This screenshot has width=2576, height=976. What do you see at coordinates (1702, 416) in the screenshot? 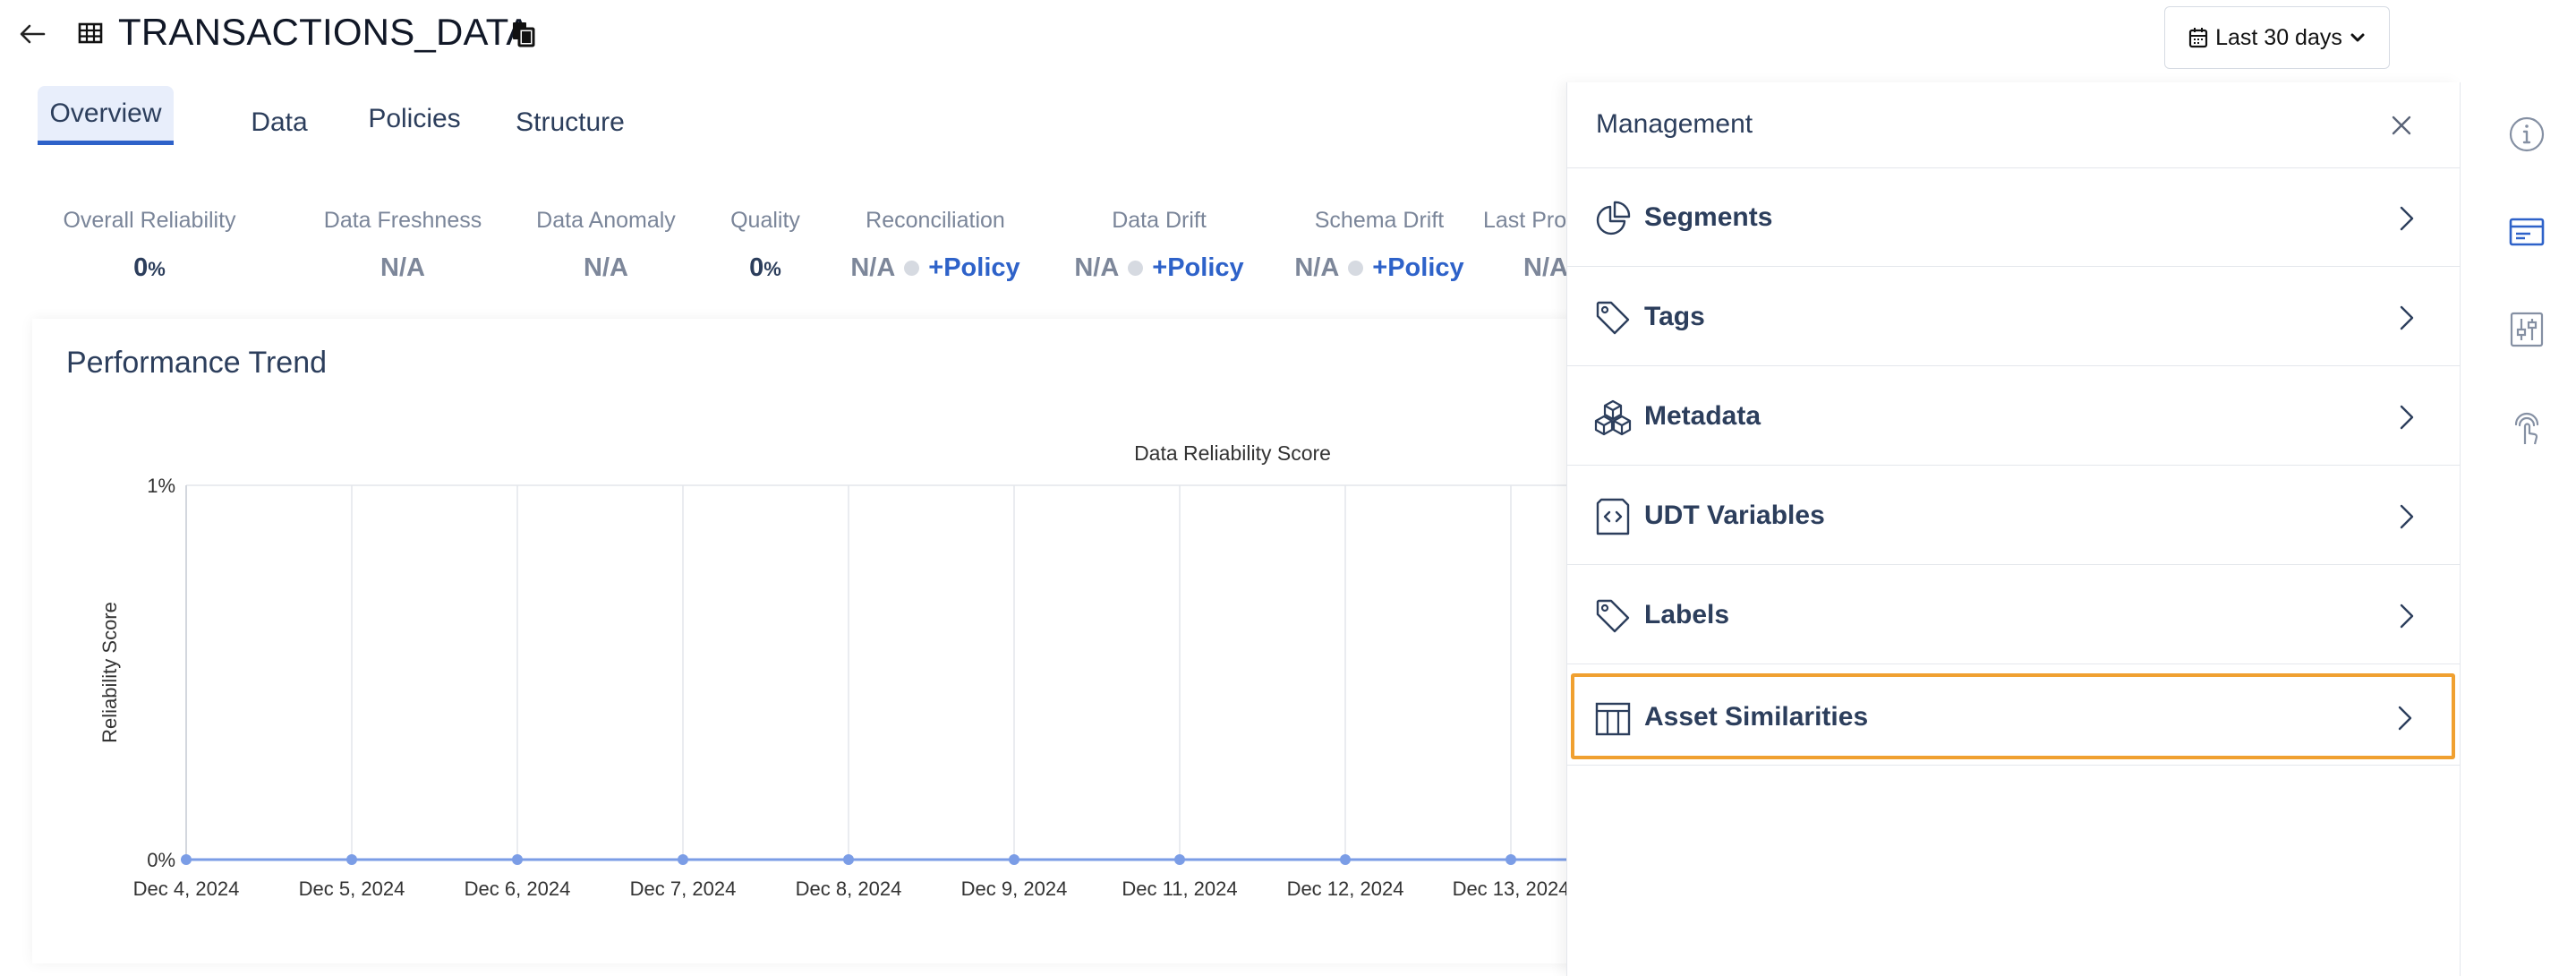
I see `mgmt-item-label: Metadata` at bounding box center [1702, 416].